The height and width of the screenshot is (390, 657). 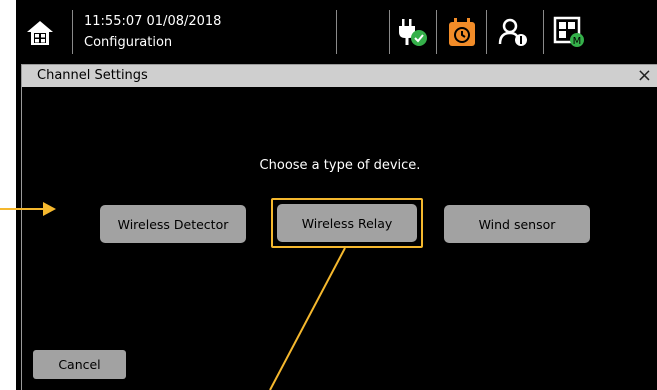 I want to click on annotation-pointer-line, so click(x=307, y=318).